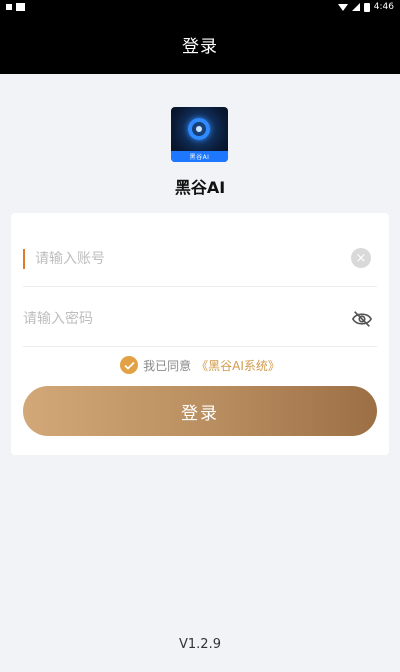  Describe the element at coordinates (129, 365) in the screenshot. I see `checkmark-icon` at that location.